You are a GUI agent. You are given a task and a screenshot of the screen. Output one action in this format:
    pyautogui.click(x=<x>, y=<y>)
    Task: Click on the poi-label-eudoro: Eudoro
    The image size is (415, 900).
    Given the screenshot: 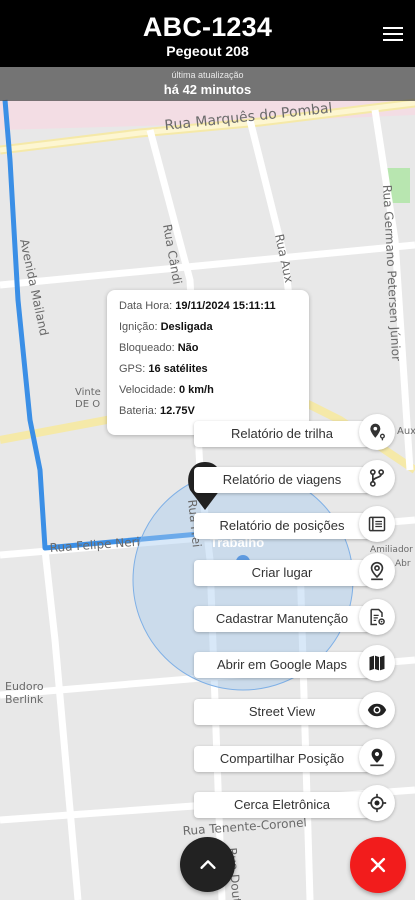 What is the action you would take?
    pyautogui.click(x=24, y=686)
    